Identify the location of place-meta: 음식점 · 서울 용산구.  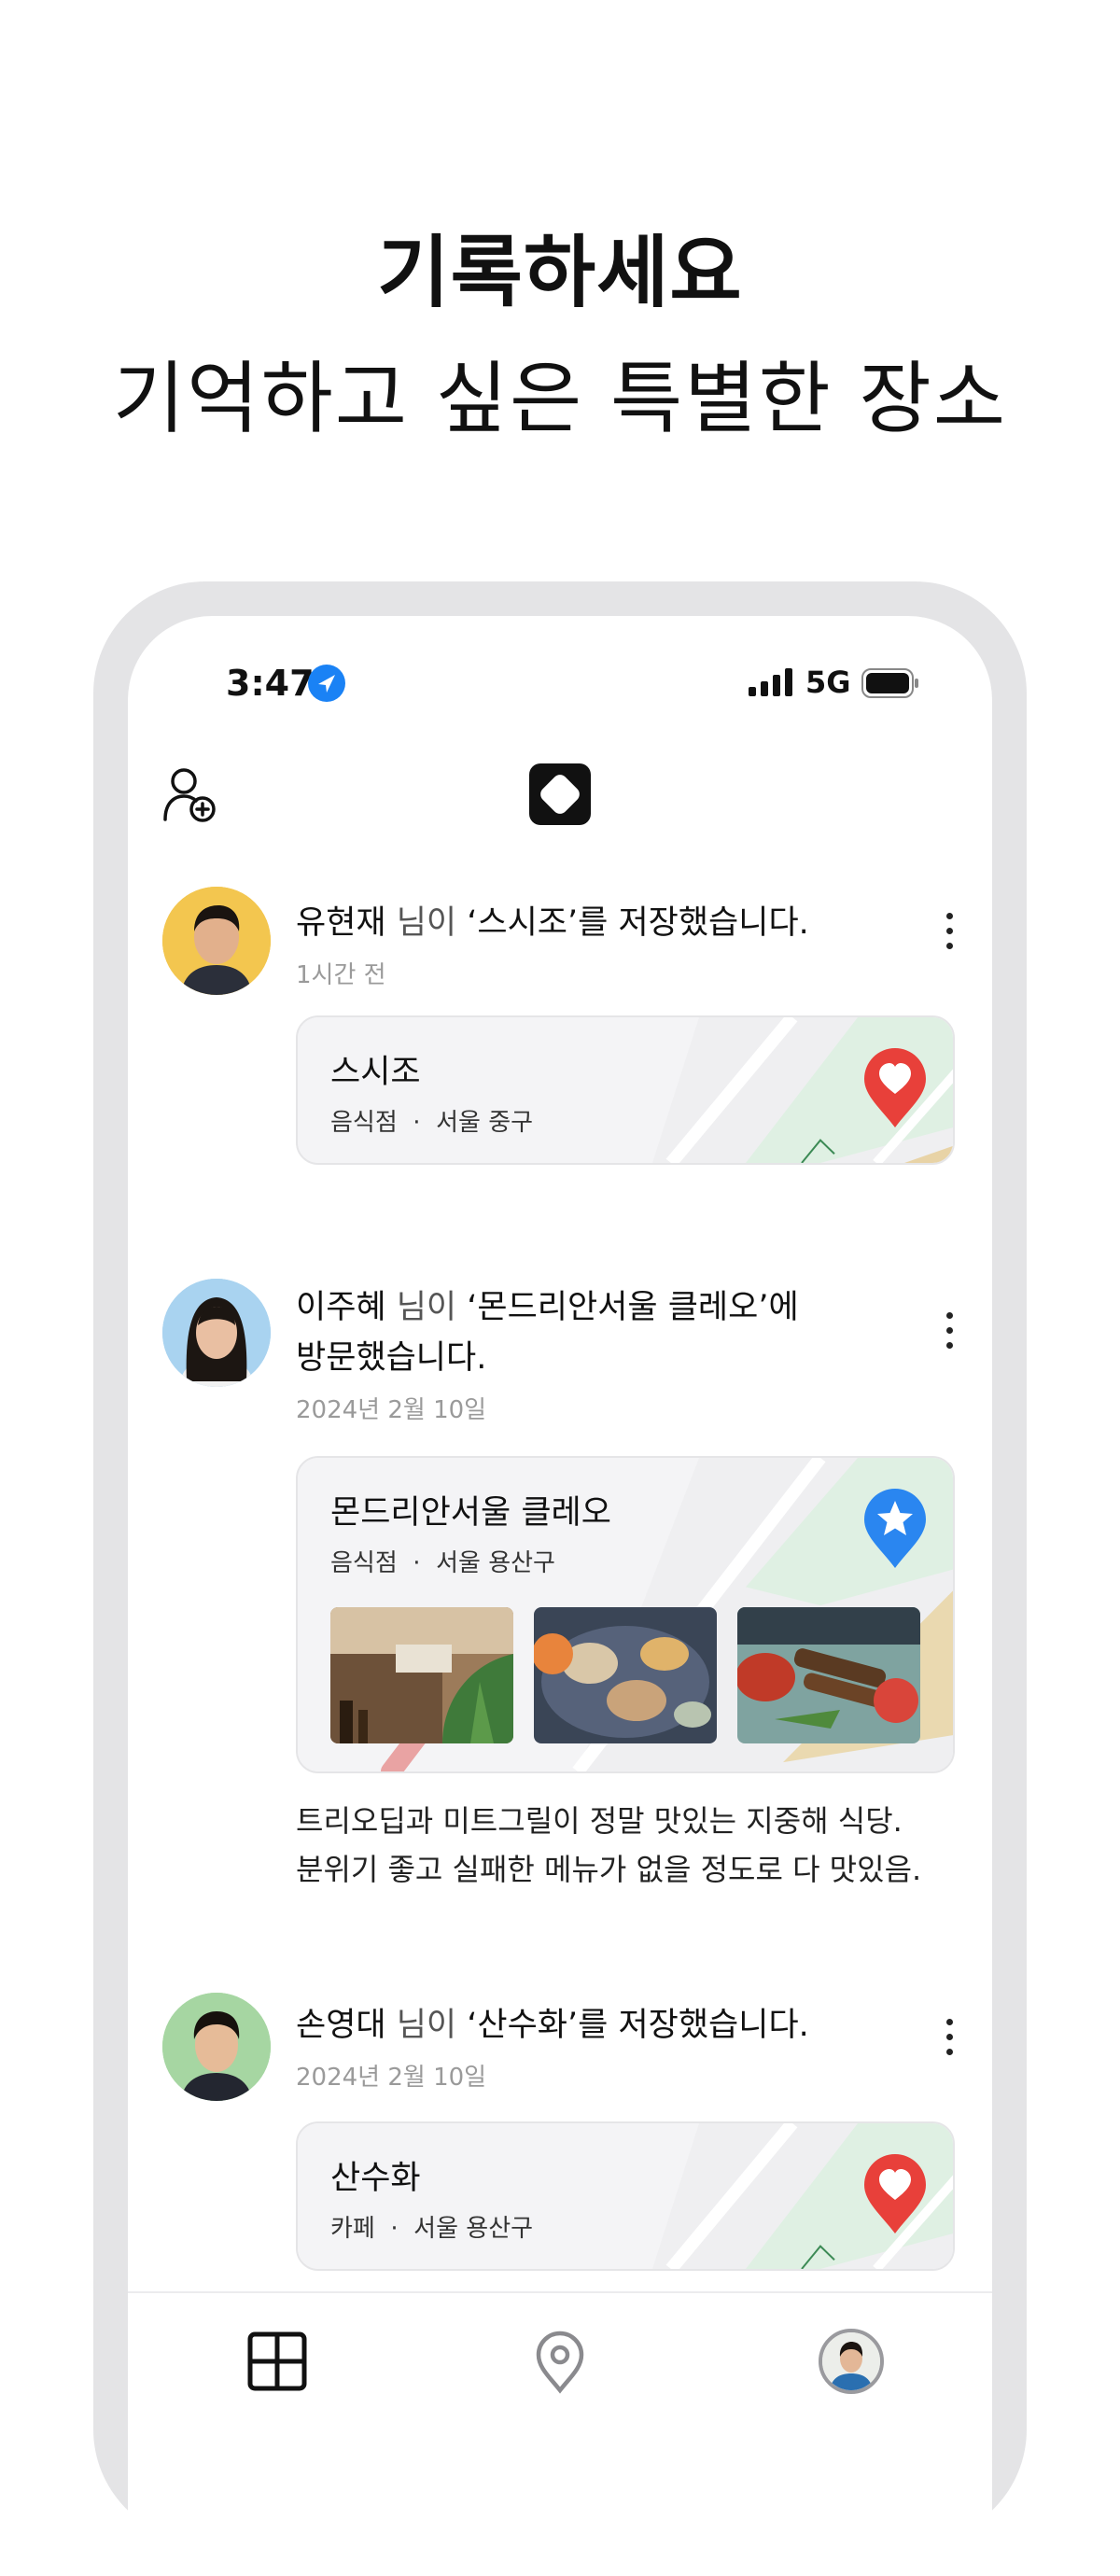
(442, 1563).